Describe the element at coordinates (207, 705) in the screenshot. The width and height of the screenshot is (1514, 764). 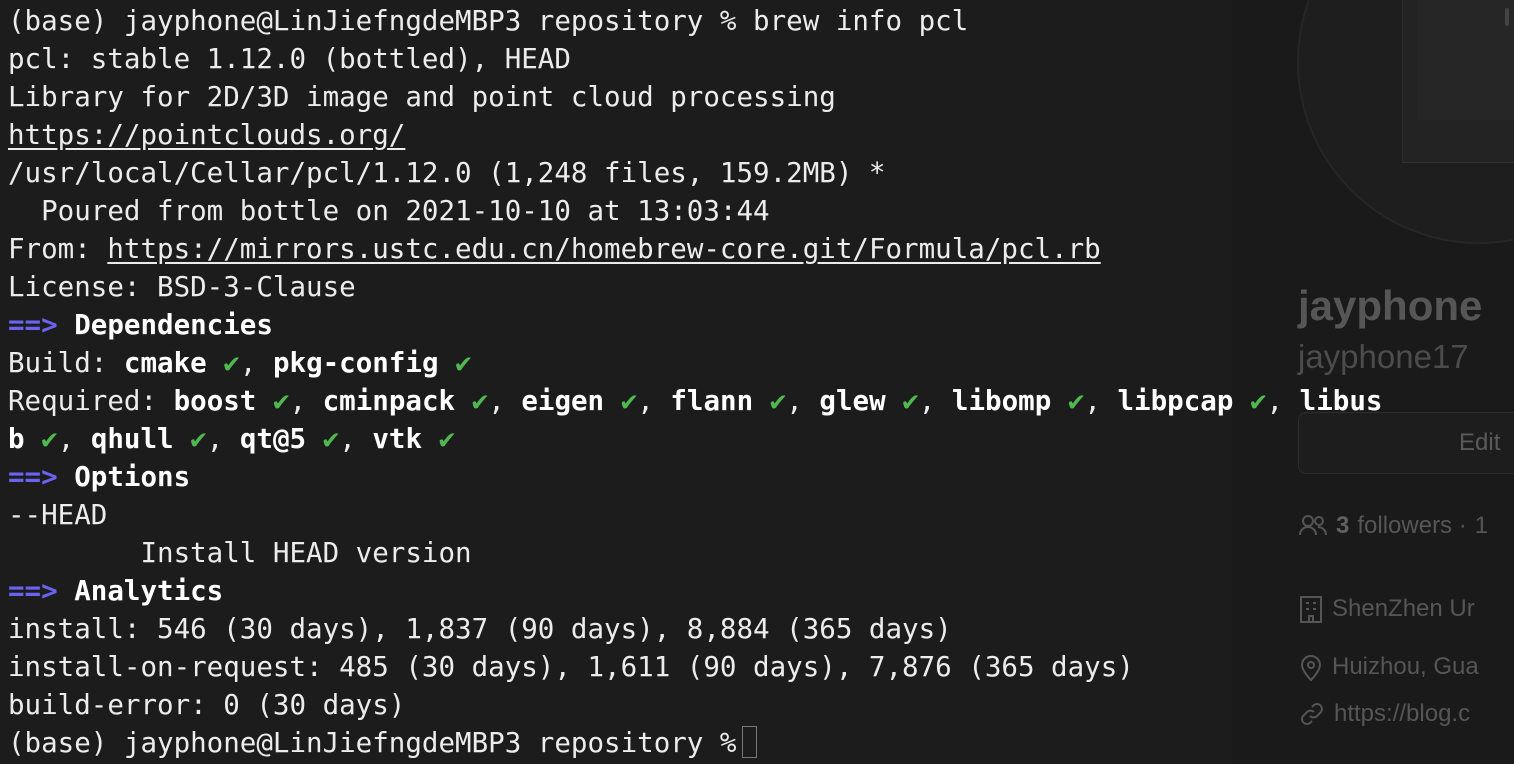
I see `build-error-stats: build-error: 0 (30 days)` at that location.